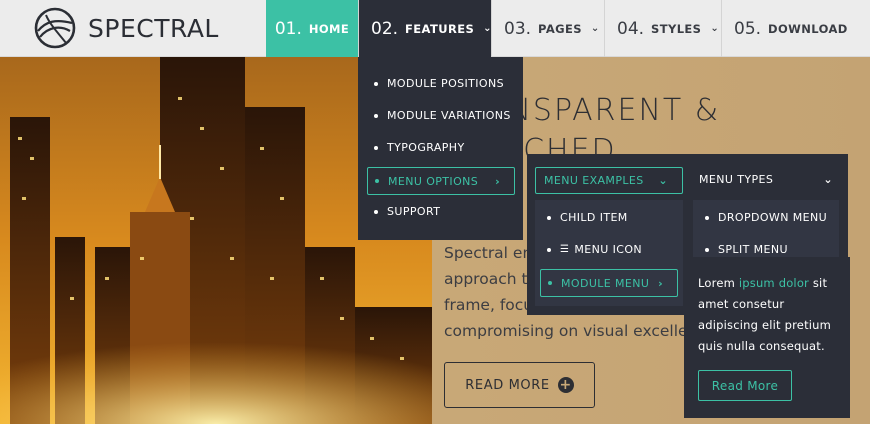 This screenshot has height=424, width=870. Describe the element at coordinates (605, 283) in the screenshot. I see `menu-item-label: MODULE MENU` at that location.